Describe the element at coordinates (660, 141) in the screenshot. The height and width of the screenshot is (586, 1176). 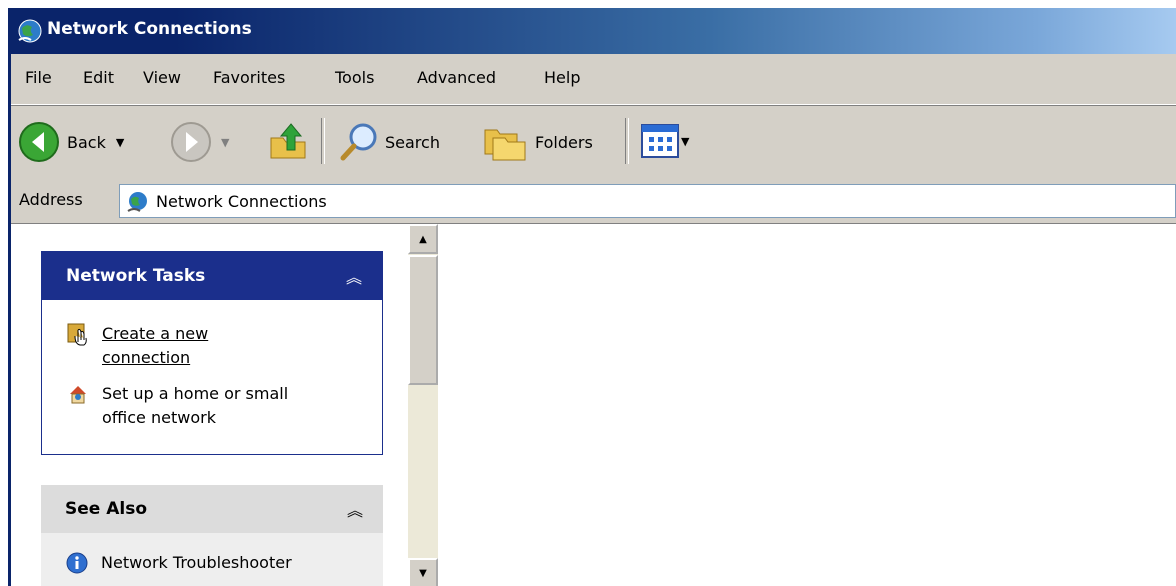
I see `views-grid-icon` at that location.